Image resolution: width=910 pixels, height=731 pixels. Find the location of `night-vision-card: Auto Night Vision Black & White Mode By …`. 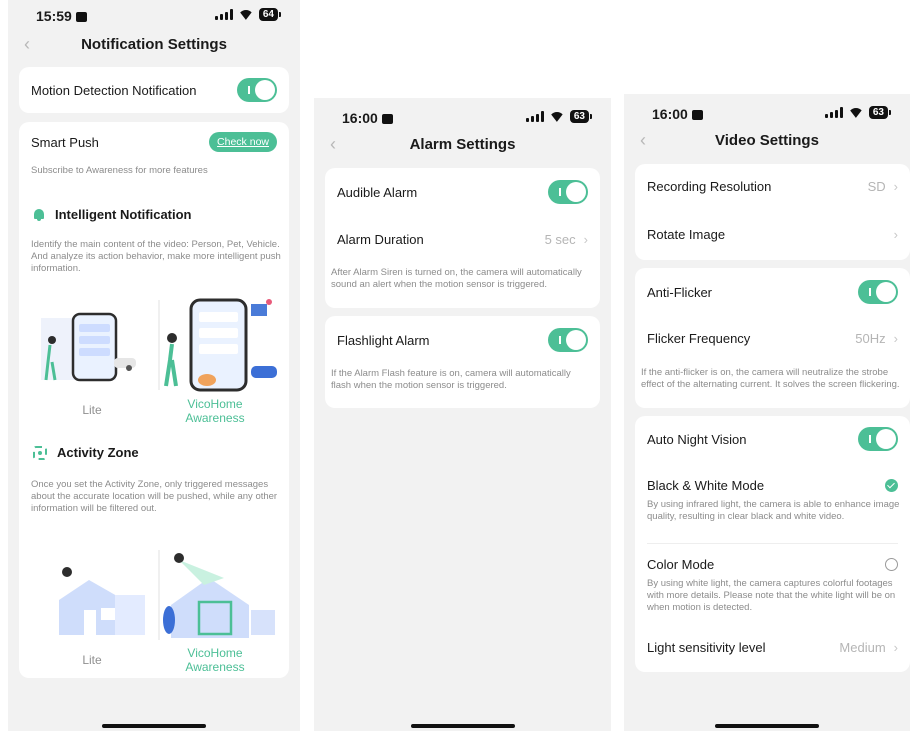

night-vision-card: Auto Night Vision Black & White Mode By … is located at coordinates (772, 544).